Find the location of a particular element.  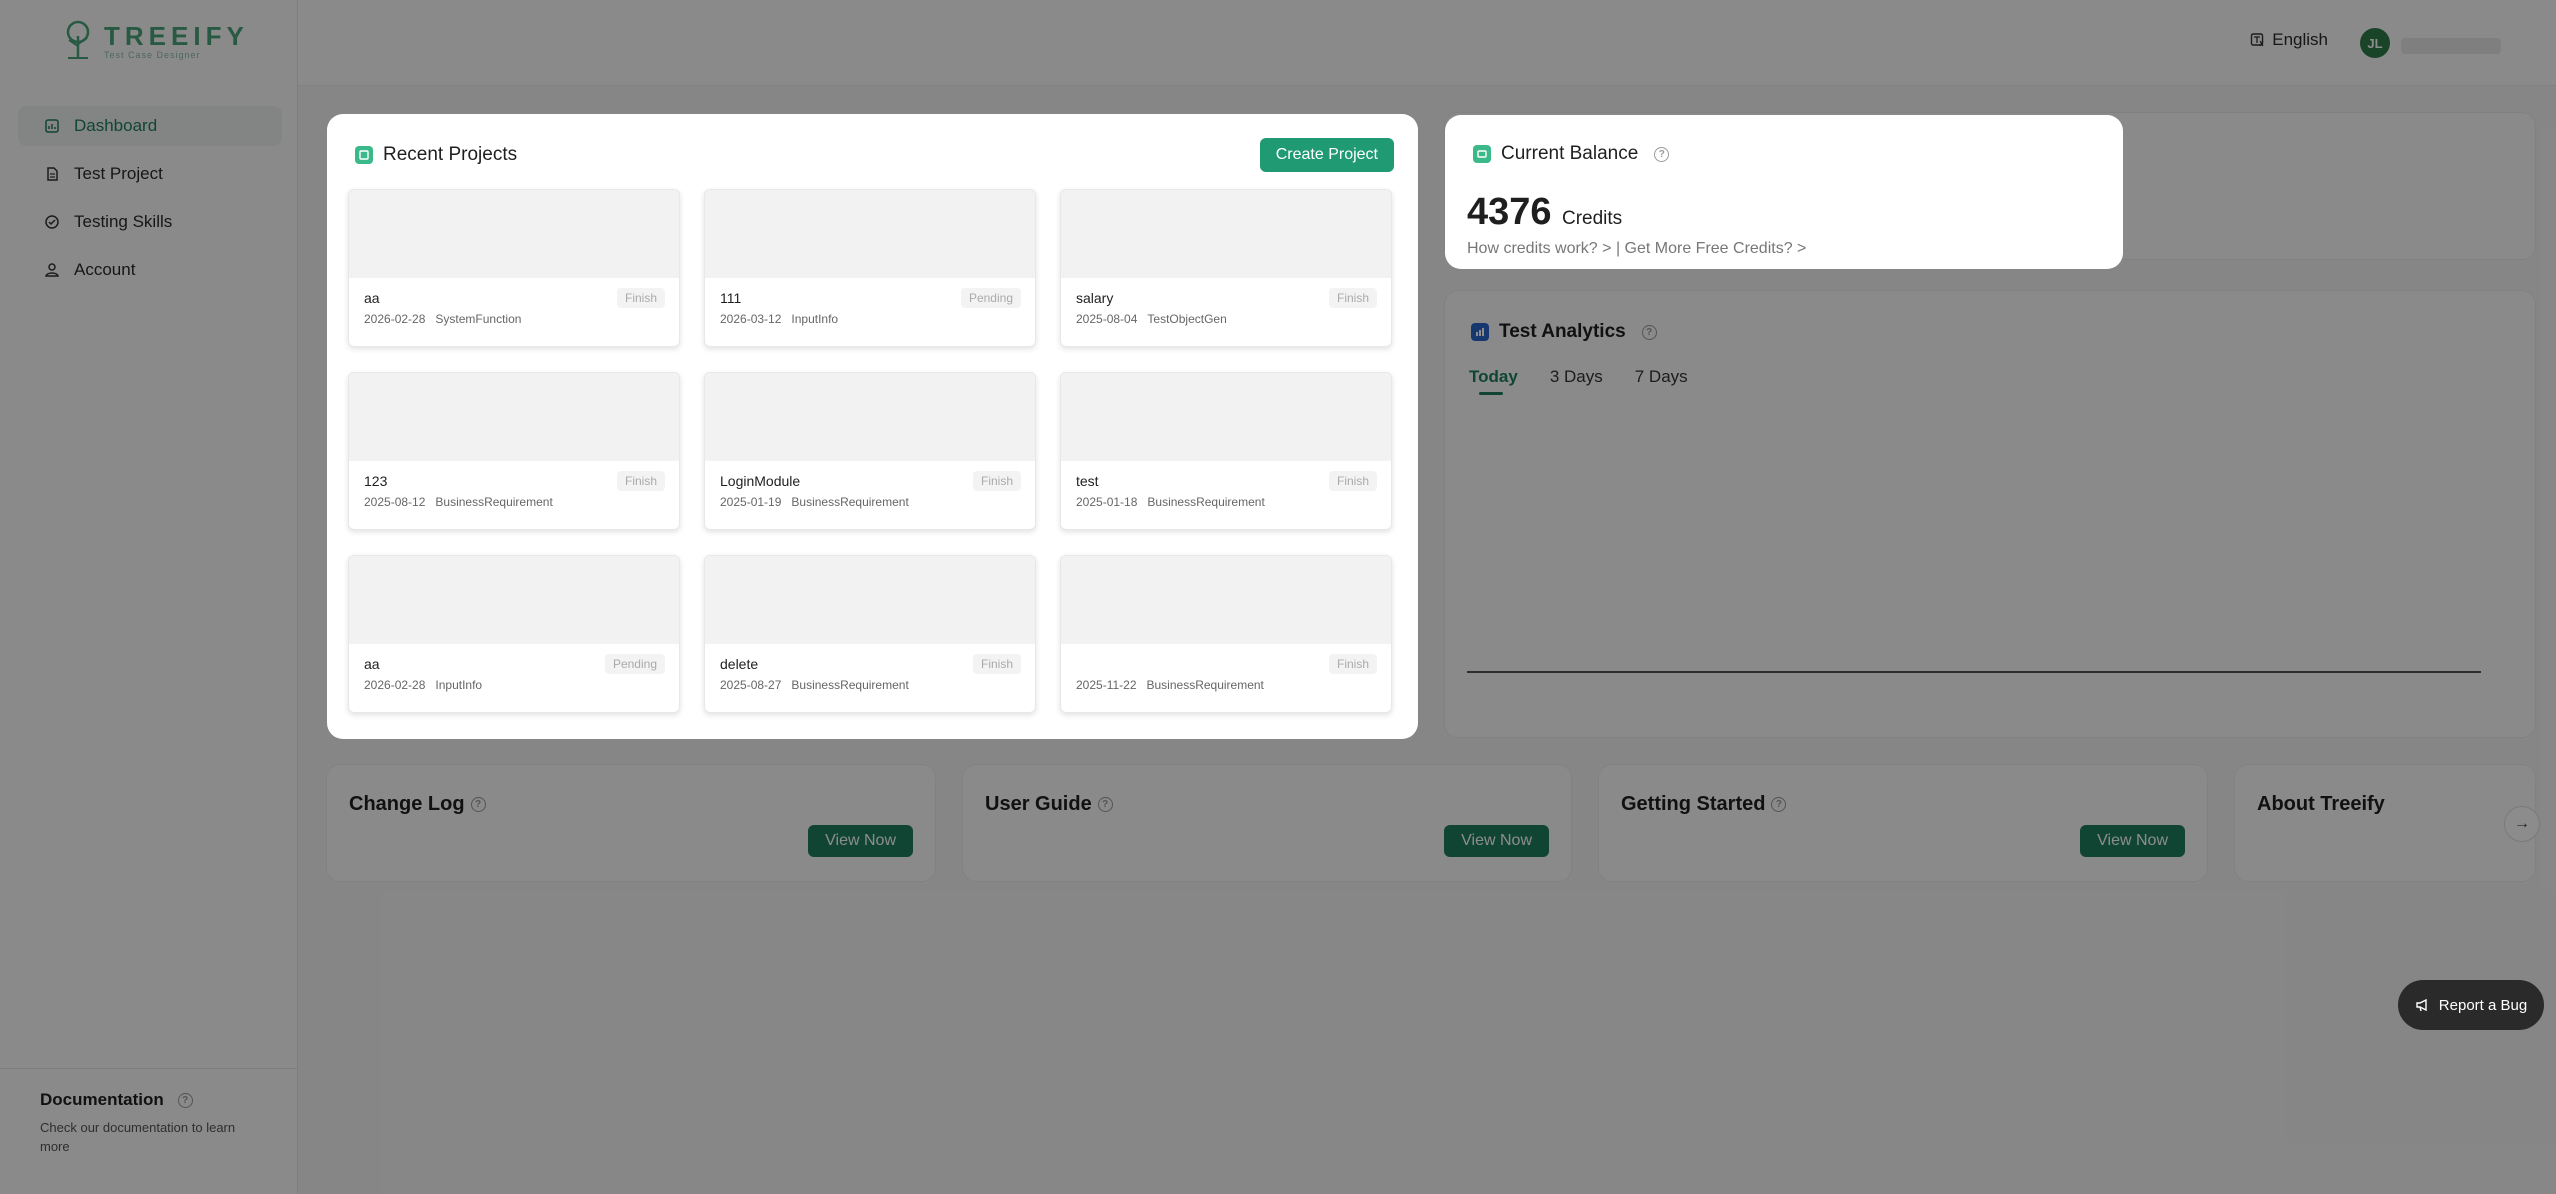

project-date: 2025-08-12 is located at coordinates (395, 502).